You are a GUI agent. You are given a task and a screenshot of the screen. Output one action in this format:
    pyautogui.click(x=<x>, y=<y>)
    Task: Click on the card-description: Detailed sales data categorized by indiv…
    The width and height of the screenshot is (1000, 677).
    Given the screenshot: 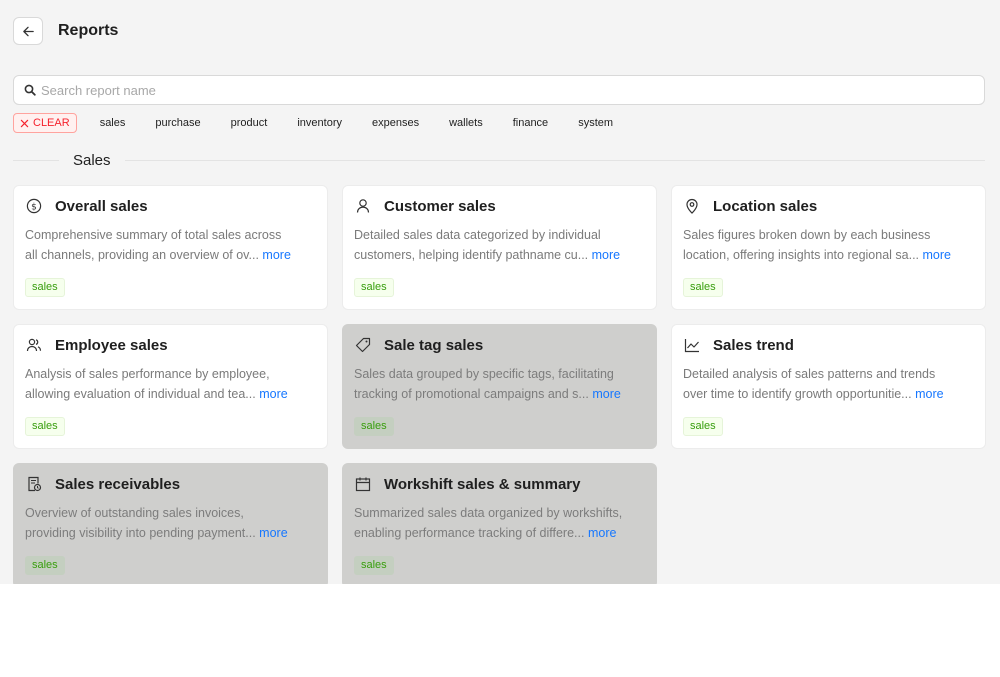 What is the action you would take?
    pyautogui.click(x=487, y=245)
    